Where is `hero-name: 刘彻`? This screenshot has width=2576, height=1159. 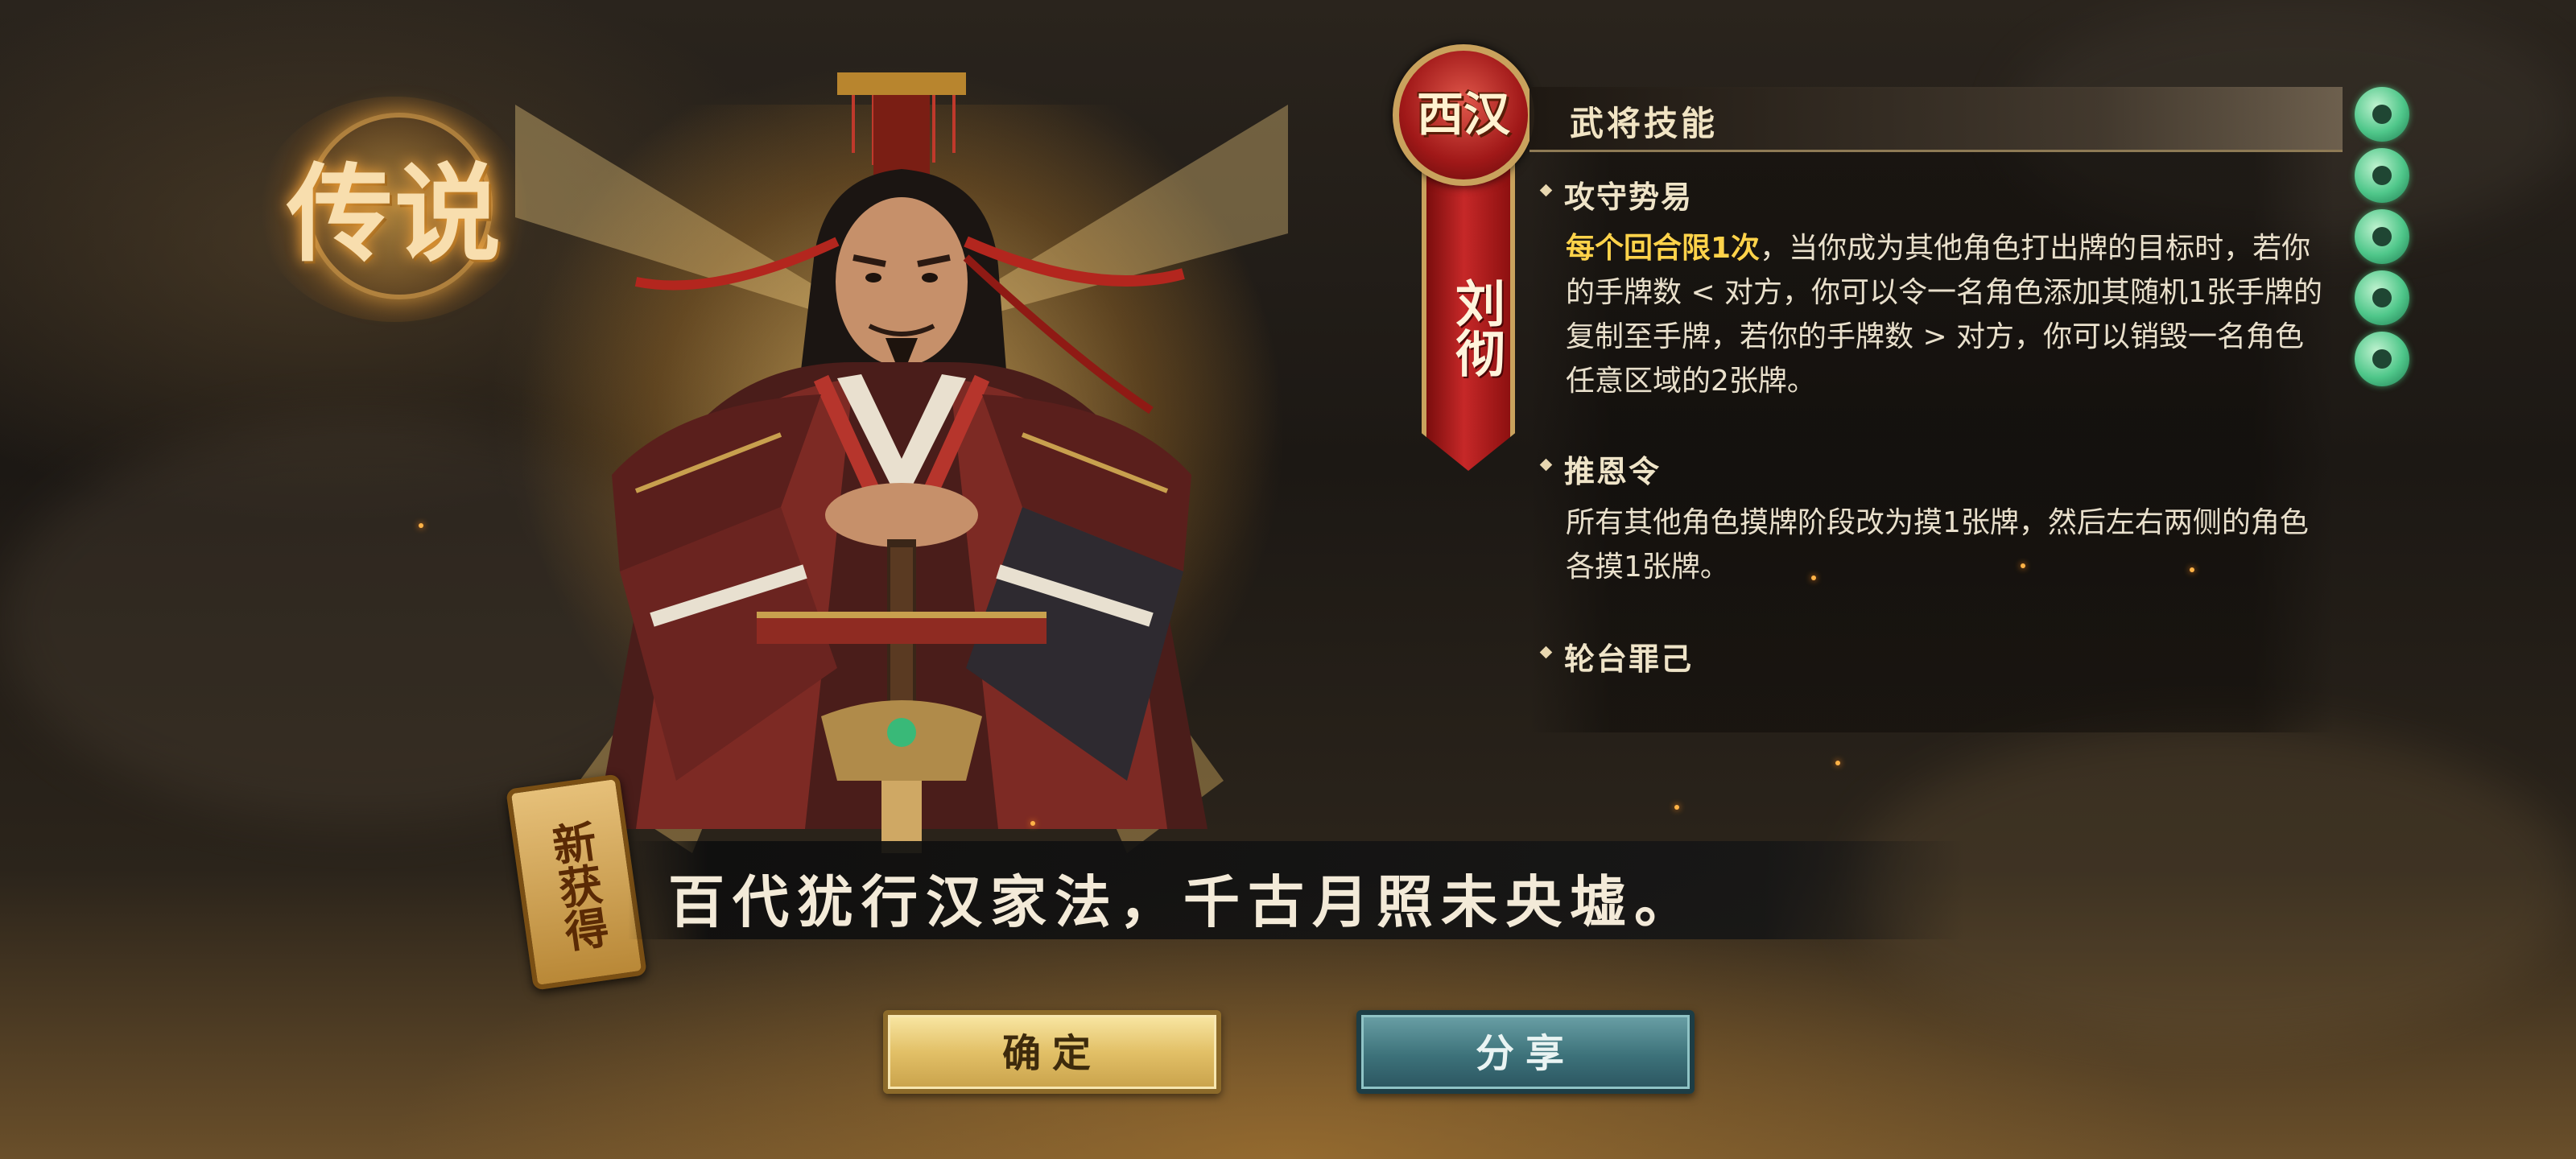 hero-name: 刘彻 is located at coordinates (1476, 327).